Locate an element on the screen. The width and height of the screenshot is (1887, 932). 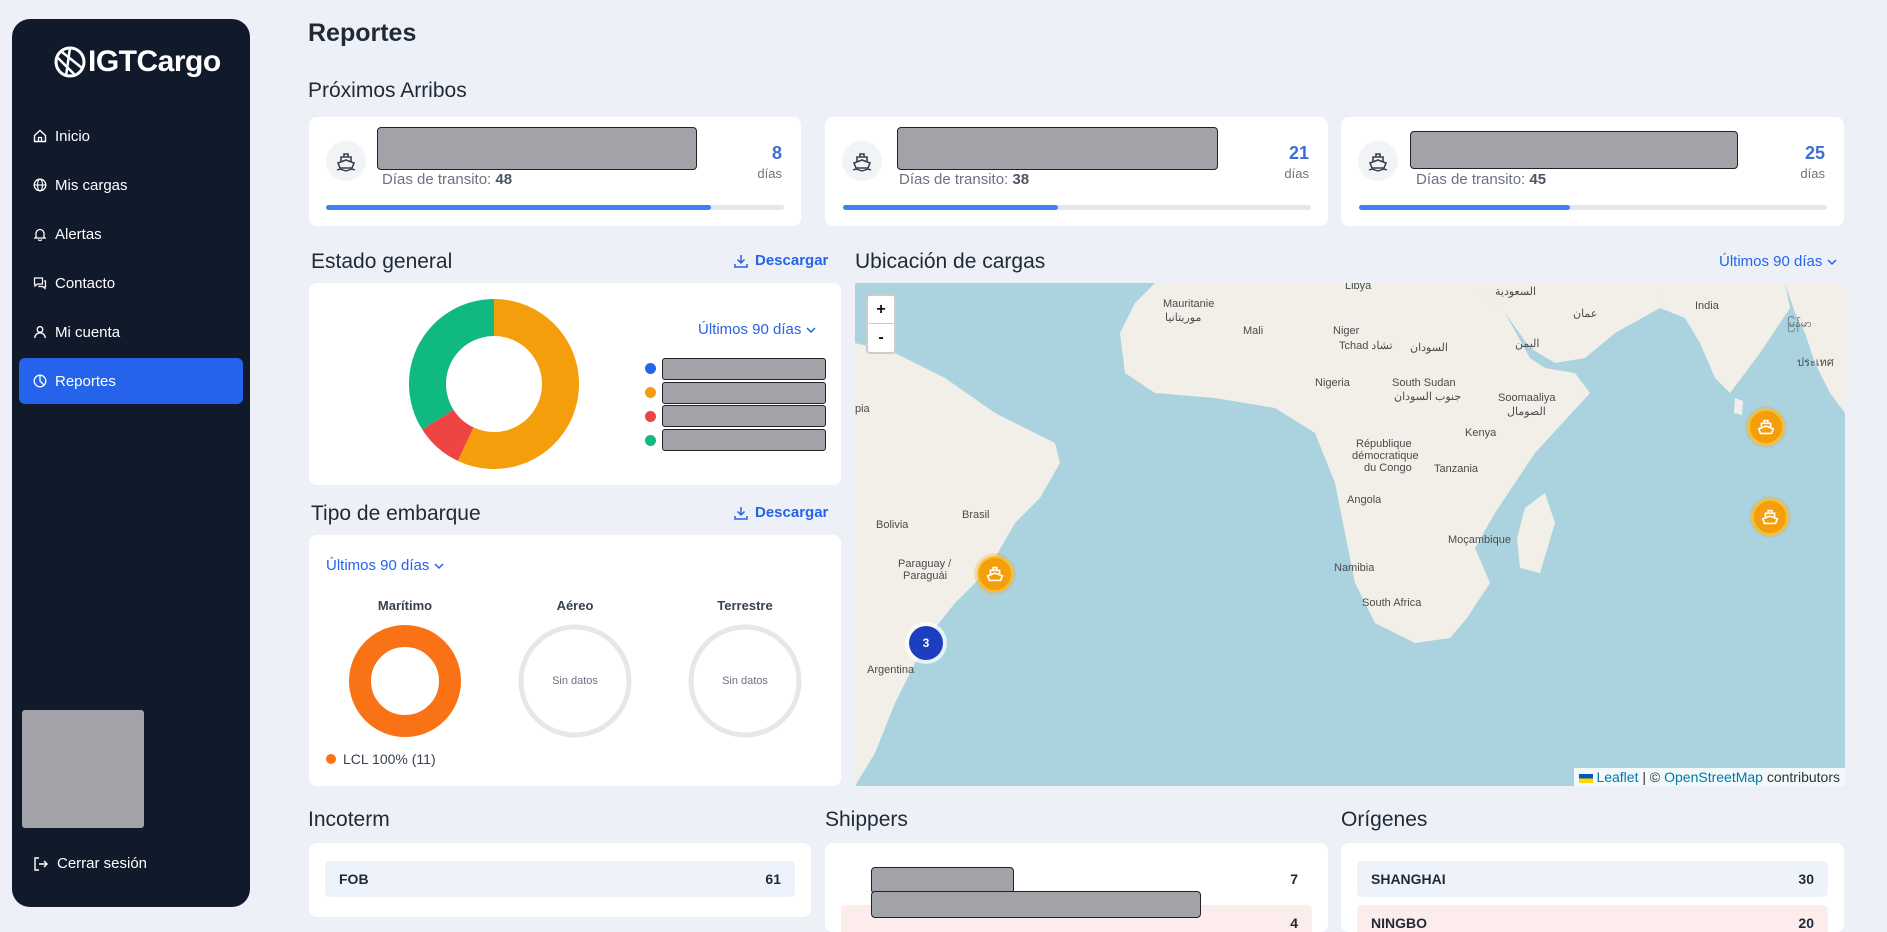
transit-days: Días de transito: 38 is located at coordinates (964, 179).